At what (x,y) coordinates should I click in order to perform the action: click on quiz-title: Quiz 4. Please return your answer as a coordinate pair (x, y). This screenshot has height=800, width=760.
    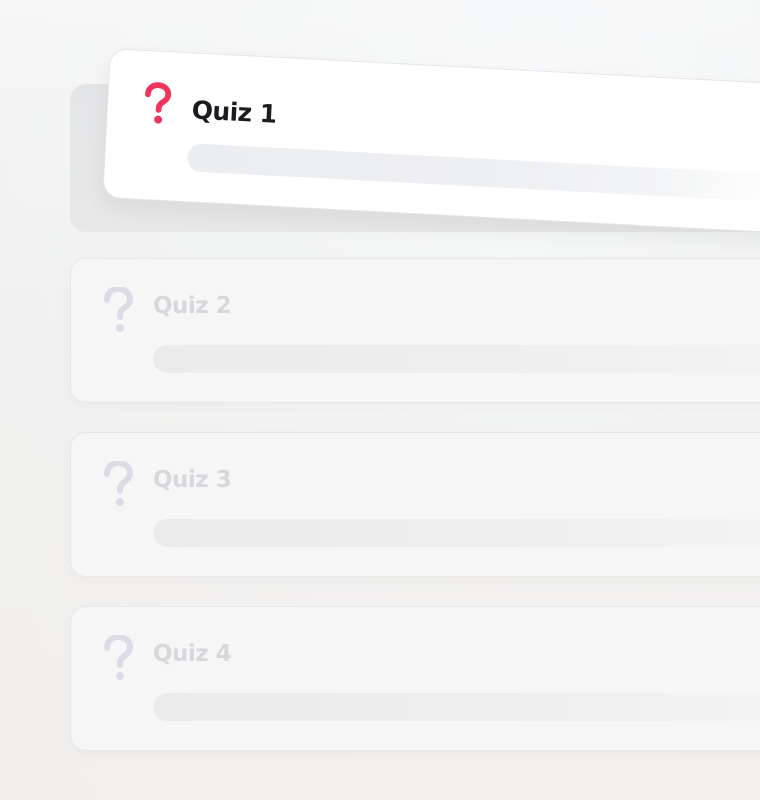
    Looking at the image, I should click on (192, 654).